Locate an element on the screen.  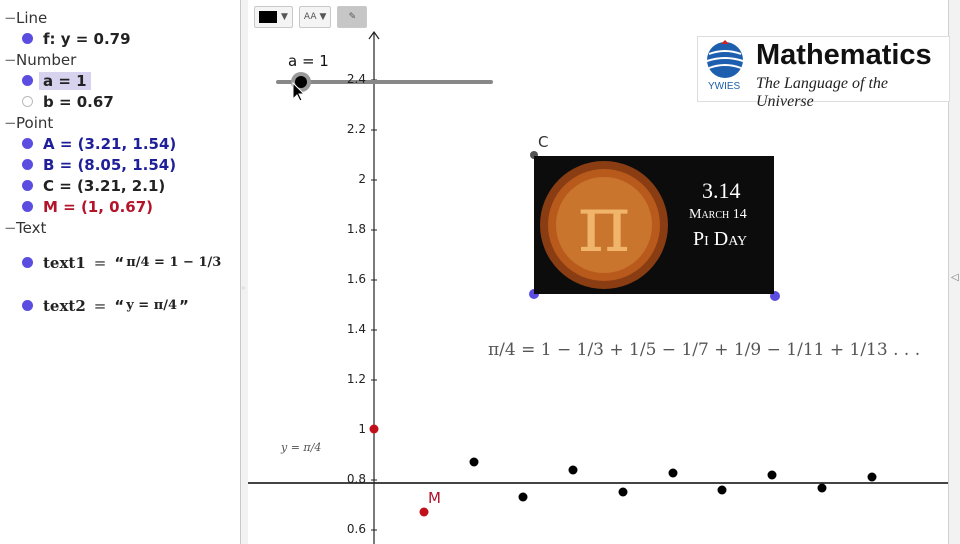
y-tick-label: 1 is located at coordinates (362, 429).